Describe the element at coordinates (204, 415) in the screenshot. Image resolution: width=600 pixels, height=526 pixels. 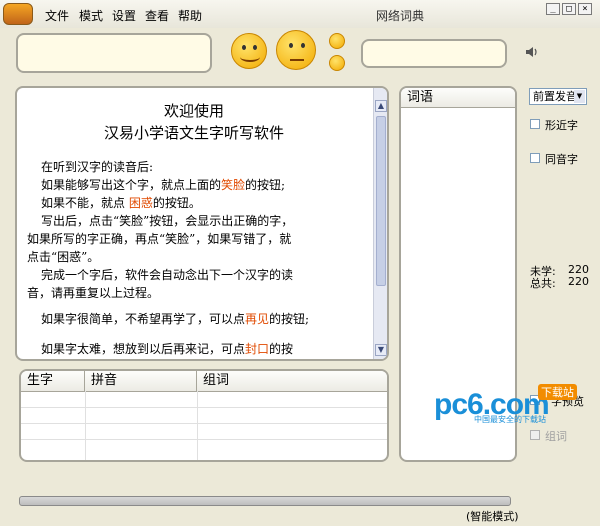
I see `character-table: 生字 拼音 组词` at that location.